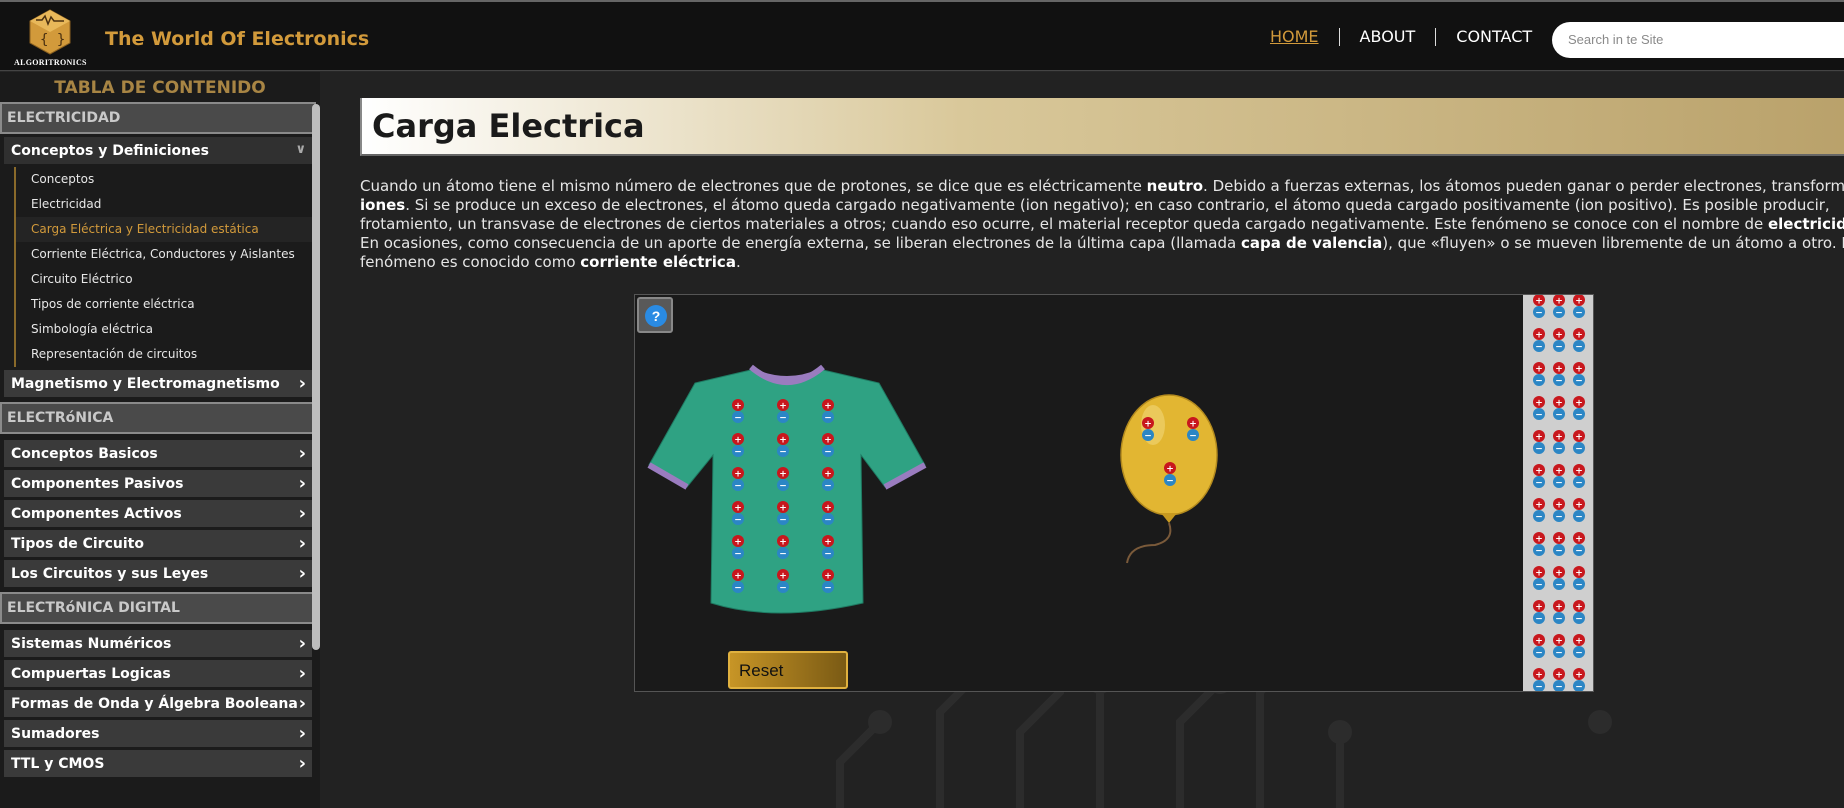 Image resolution: width=1844 pixels, height=808 pixels. I want to click on section-electricidad: ELECTRICIDAD, so click(158, 118).